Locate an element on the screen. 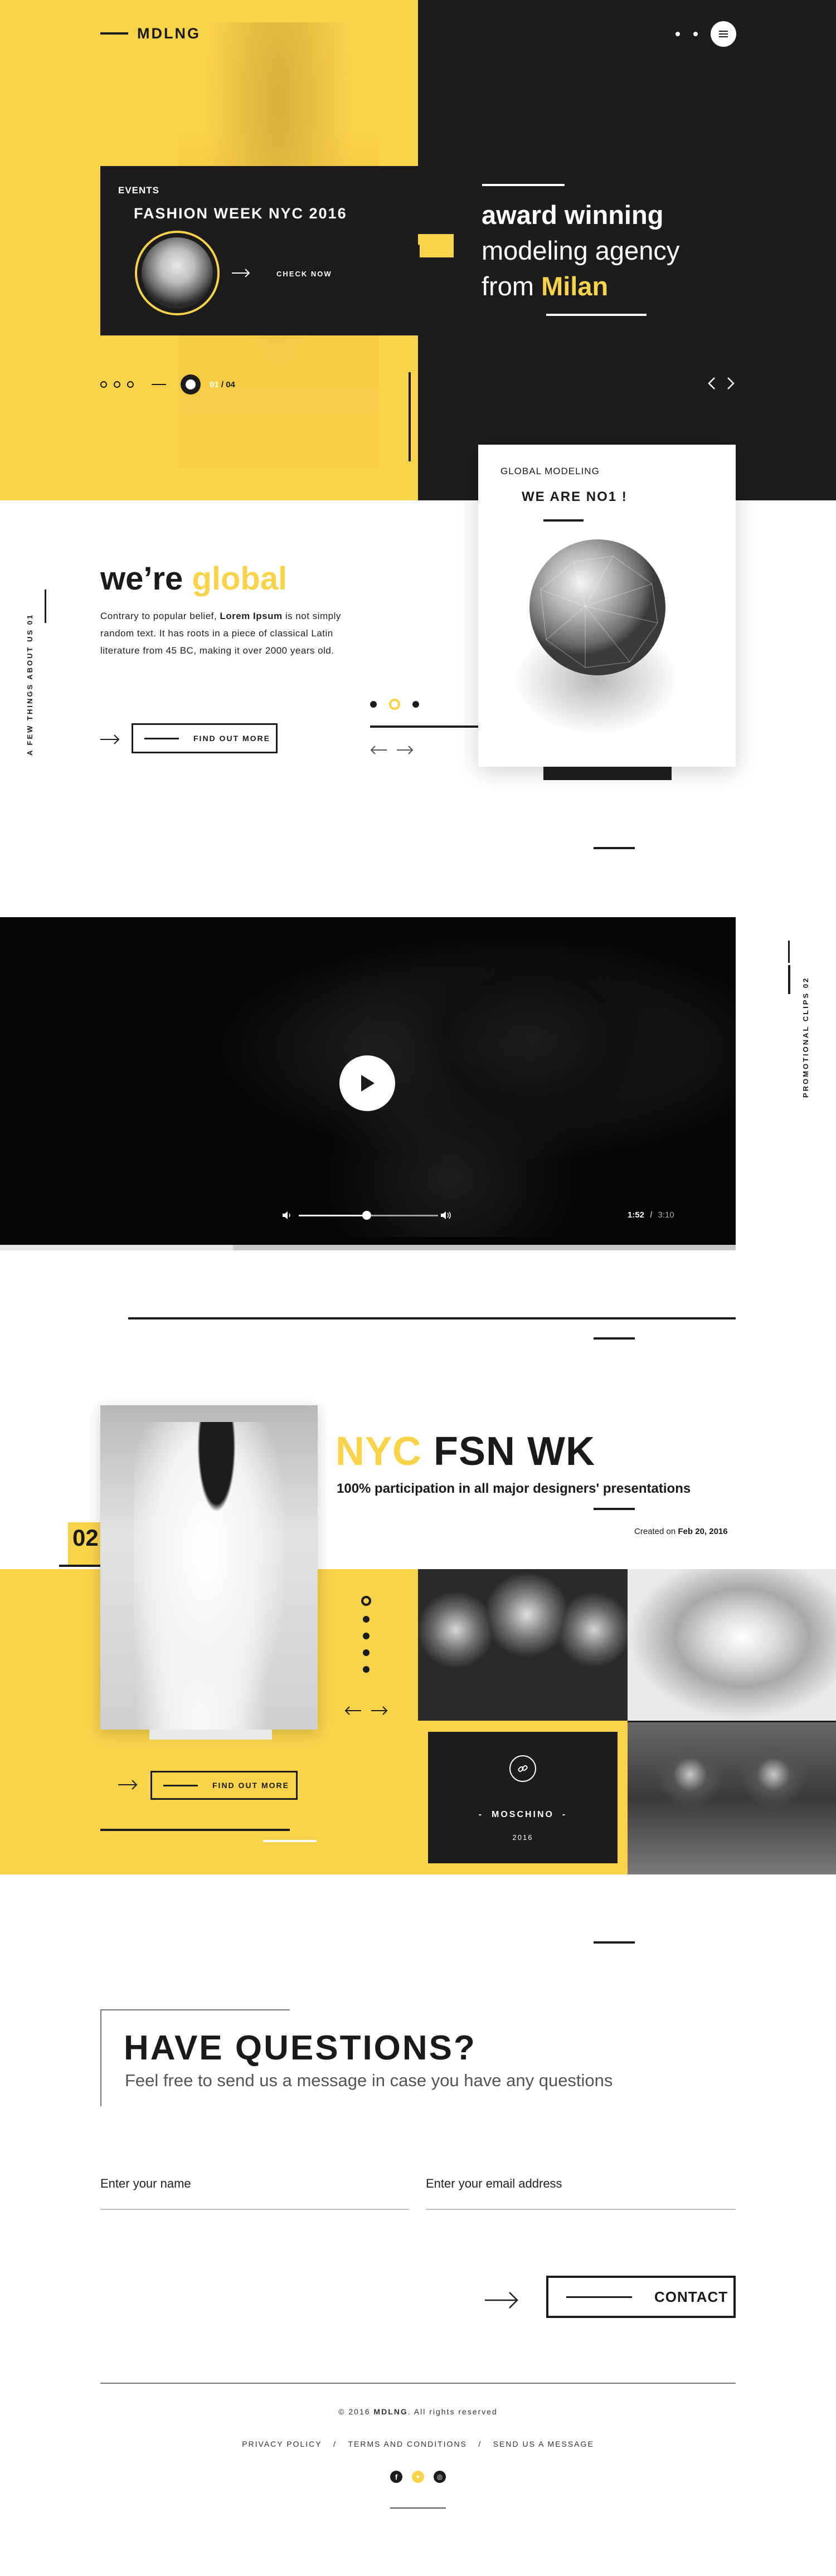 This screenshot has width=836, height=2576. slider-dot-active is located at coordinates (394, 704).